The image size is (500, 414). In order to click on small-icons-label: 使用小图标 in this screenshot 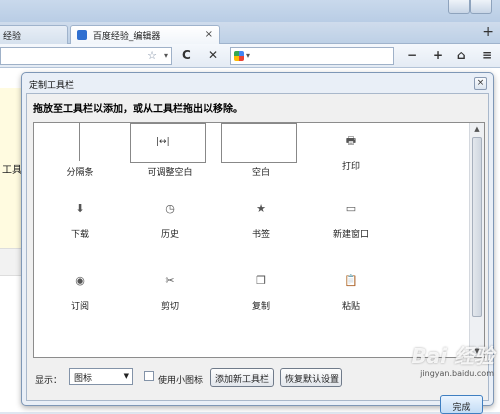, I will do `click(181, 381)`.